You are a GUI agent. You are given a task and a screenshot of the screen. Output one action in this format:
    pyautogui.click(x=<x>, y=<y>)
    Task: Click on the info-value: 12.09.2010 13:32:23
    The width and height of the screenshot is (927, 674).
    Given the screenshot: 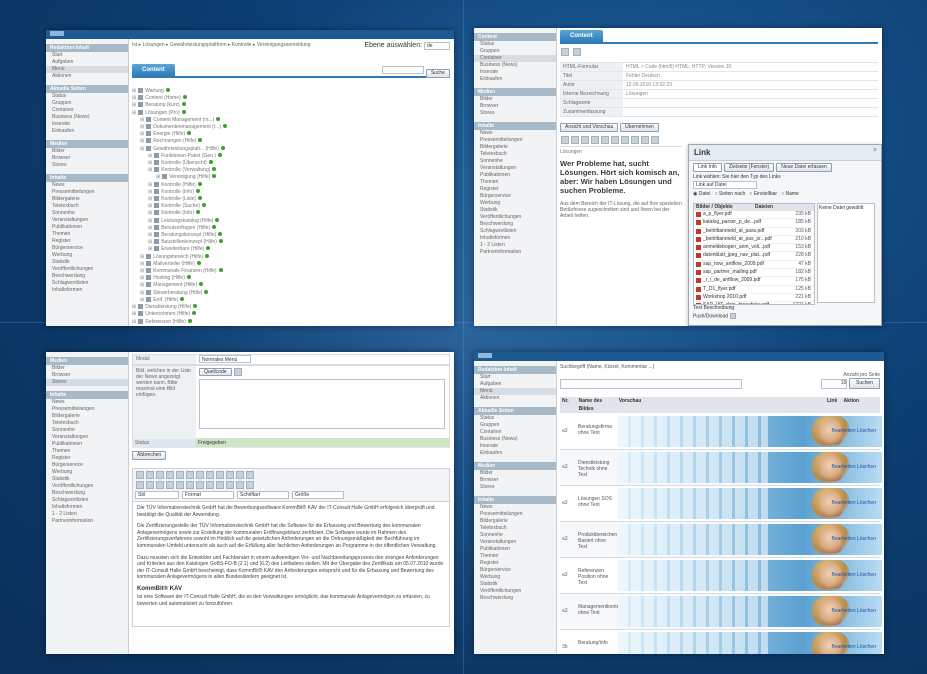 What is the action you would take?
    pyautogui.click(x=750, y=85)
    